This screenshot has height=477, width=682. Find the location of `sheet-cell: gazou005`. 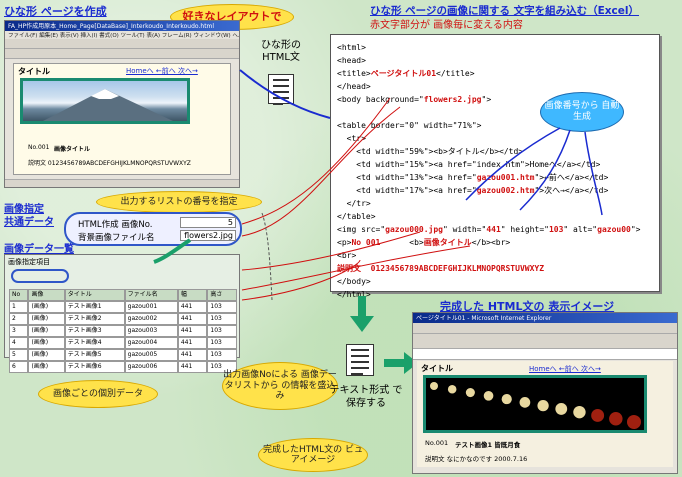

sheet-cell: gazou005 is located at coordinates (151, 355).